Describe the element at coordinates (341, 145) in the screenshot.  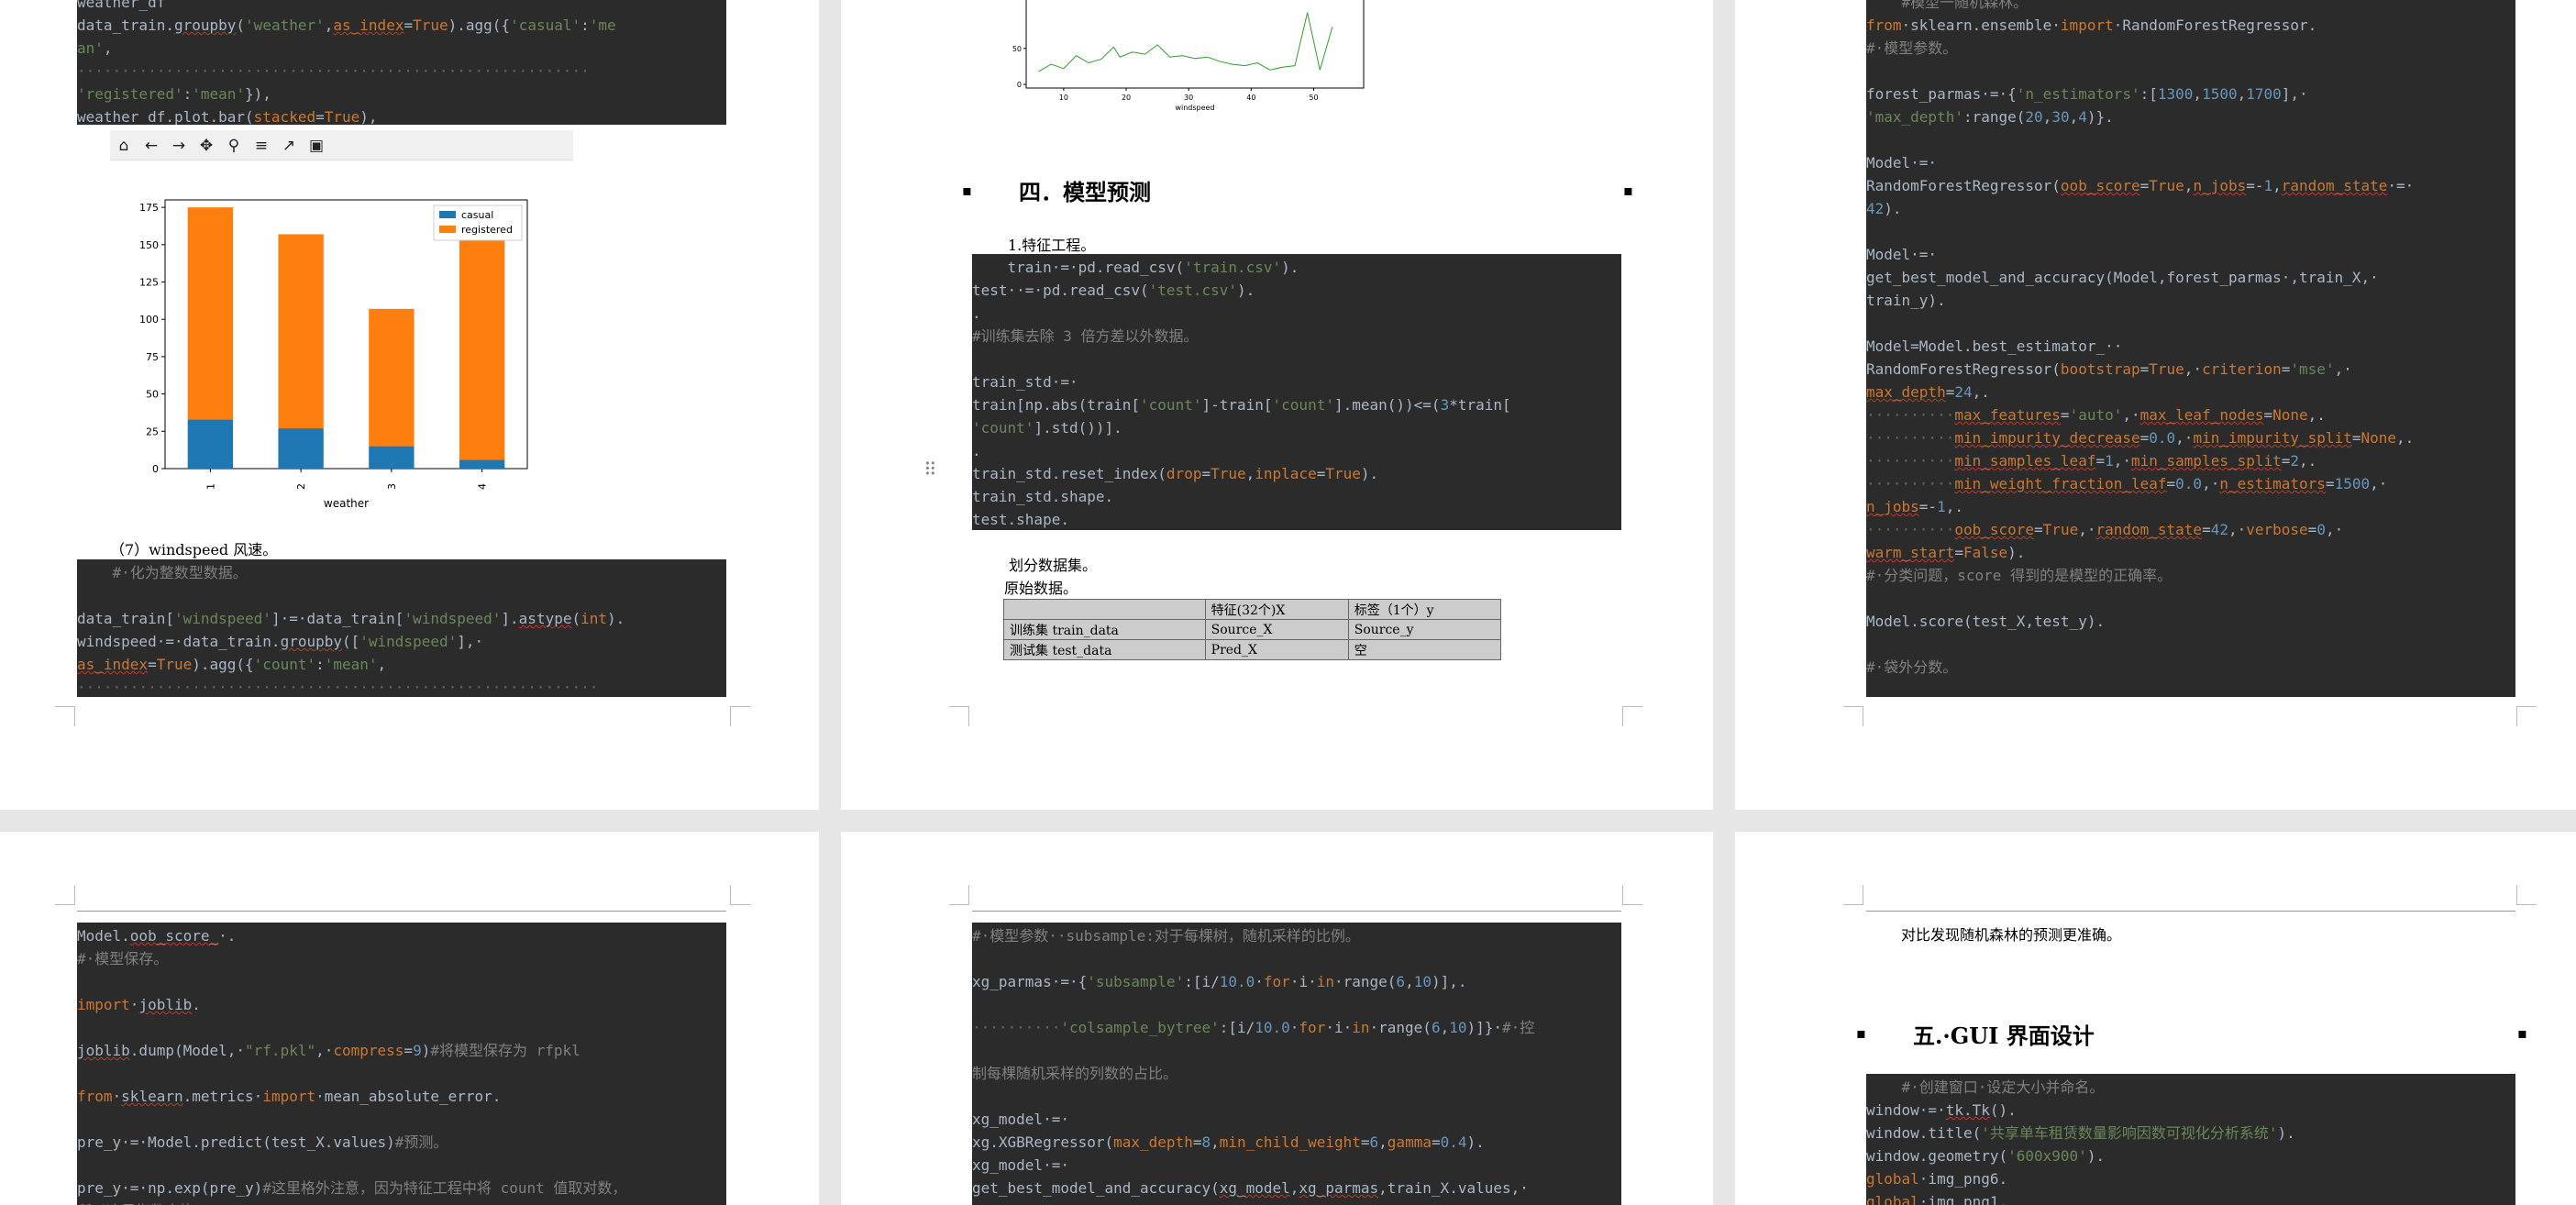
I see `plot-toolbar: ⌂ ← → ✥ ⚲ ≡ ↗ ▣` at that location.